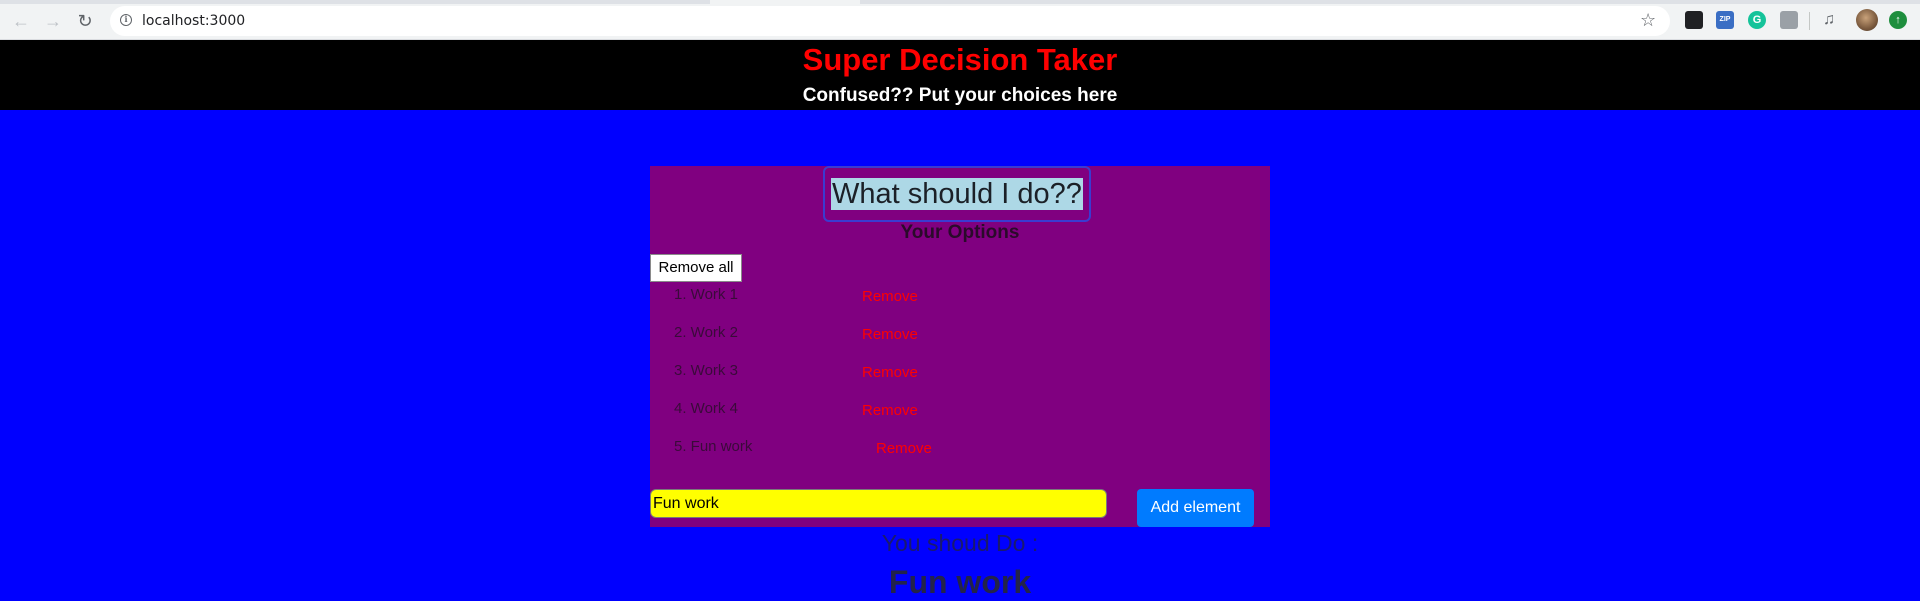 Image resolution: width=1920 pixels, height=601 pixels. What do you see at coordinates (960, 59) in the screenshot?
I see `app-title: Super Decision Taker` at bounding box center [960, 59].